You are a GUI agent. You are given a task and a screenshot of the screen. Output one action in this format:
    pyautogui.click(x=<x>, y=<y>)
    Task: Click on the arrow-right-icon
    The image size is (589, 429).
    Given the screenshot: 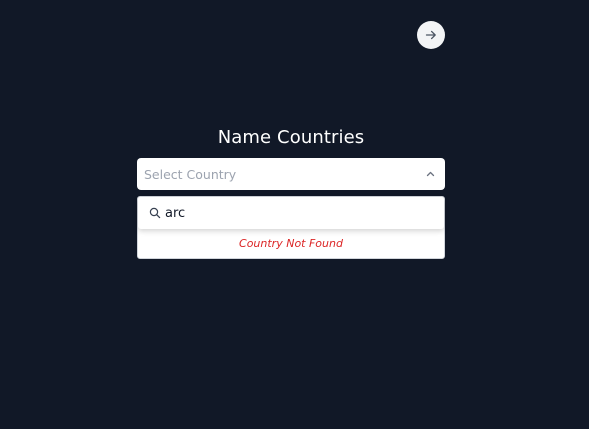 What is the action you would take?
    pyautogui.click(x=431, y=35)
    